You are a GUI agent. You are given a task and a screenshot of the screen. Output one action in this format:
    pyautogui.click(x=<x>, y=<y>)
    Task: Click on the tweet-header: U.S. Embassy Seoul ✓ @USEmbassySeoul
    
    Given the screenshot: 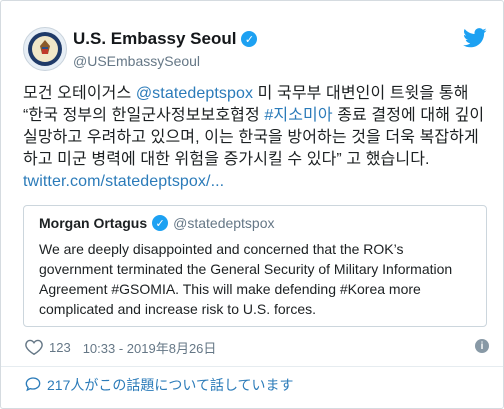 What is the action you would take?
    pyautogui.click(x=256, y=48)
    